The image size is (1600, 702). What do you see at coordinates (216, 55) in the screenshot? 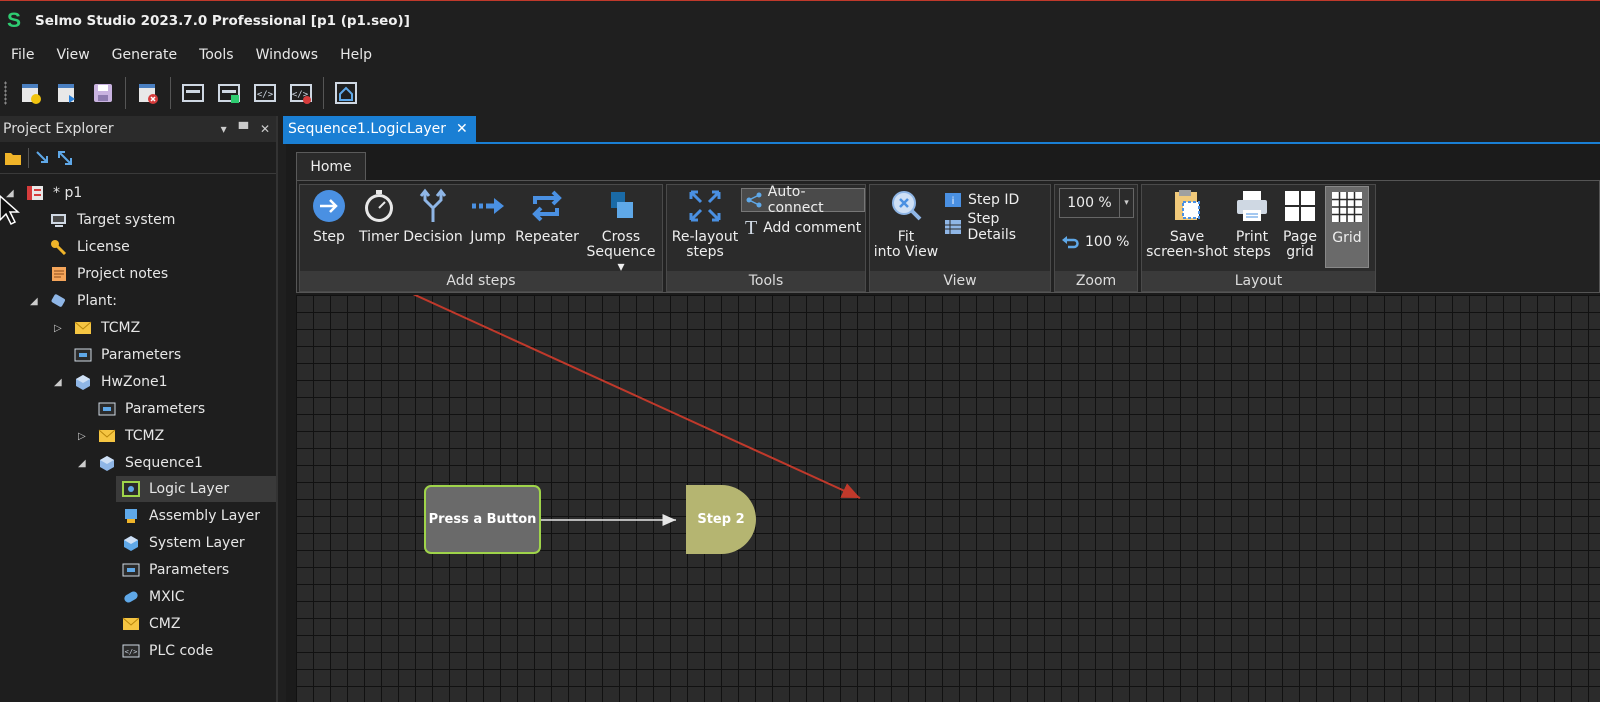
I see `menu-tools: Tools` at bounding box center [216, 55].